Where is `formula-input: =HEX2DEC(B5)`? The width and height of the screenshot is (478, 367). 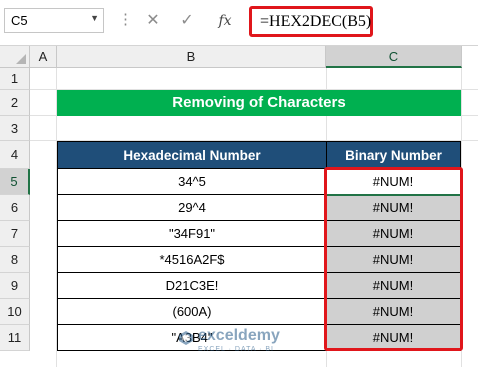
formula-input: =HEX2DEC(B5) is located at coordinates (311, 21).